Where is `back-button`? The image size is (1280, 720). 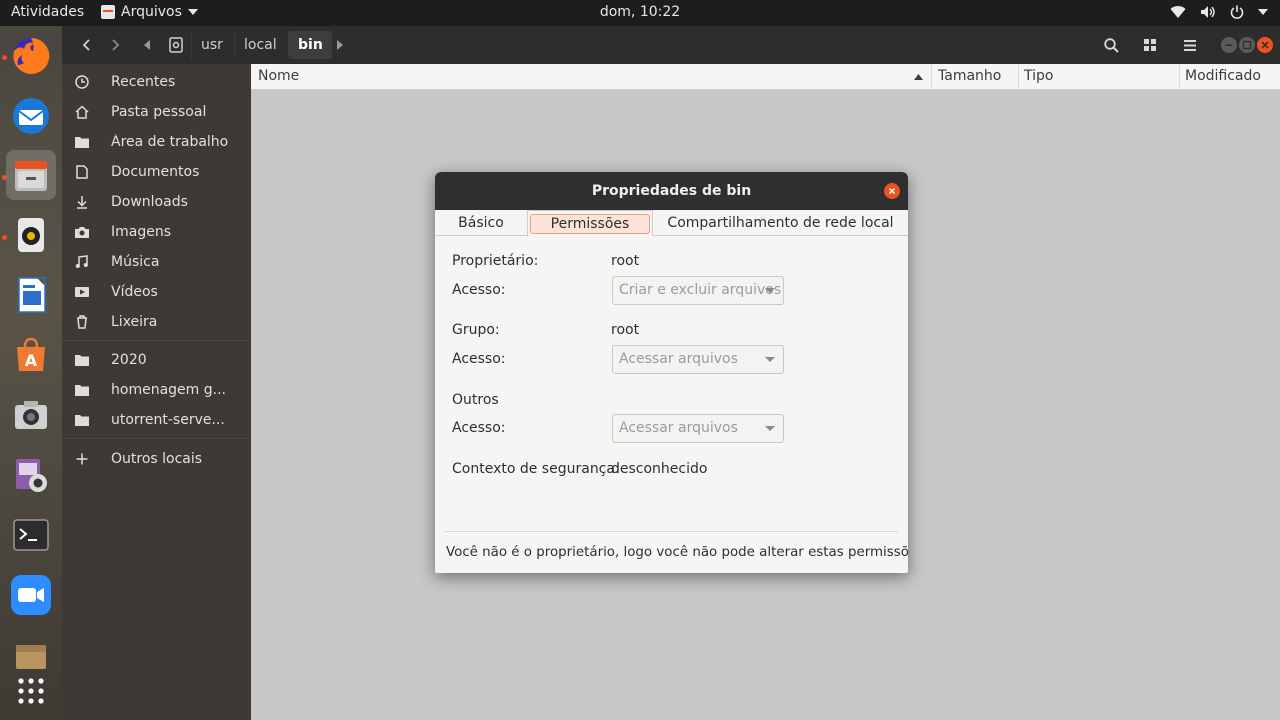 back-button is located at coordinates (86, 45).